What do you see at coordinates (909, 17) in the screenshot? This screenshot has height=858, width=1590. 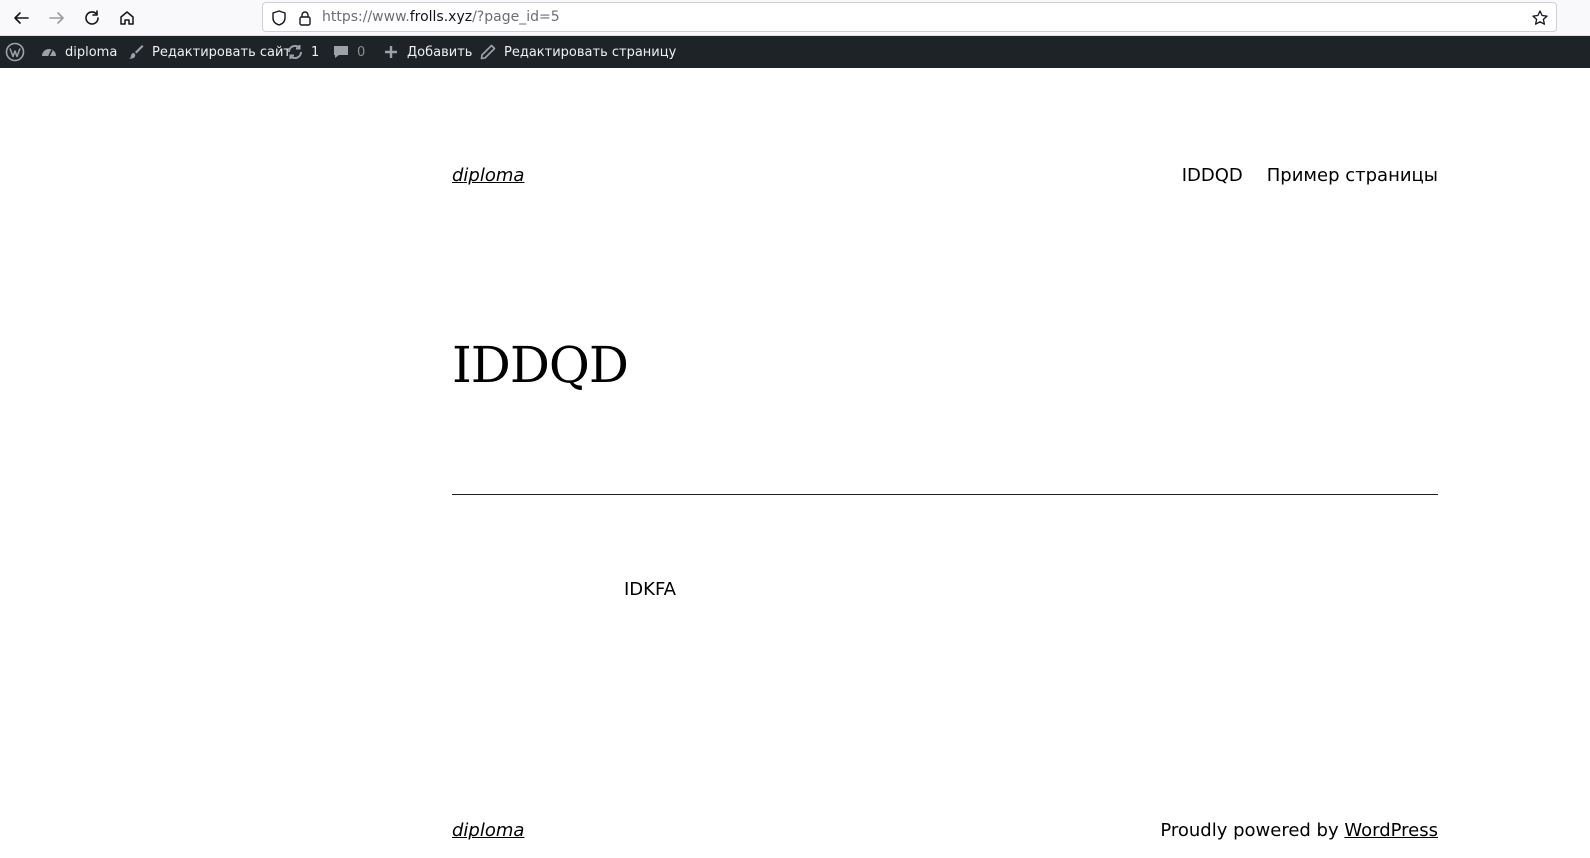 I see `address-bar: https://www.frolls.xyz/?page_id=5` at bounding box center [909, 17].